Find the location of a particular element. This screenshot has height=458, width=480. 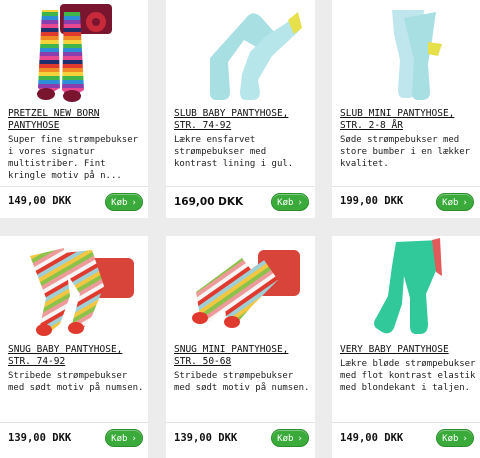

product-price: 199,00 DKK is located at coordinates (372, 201).